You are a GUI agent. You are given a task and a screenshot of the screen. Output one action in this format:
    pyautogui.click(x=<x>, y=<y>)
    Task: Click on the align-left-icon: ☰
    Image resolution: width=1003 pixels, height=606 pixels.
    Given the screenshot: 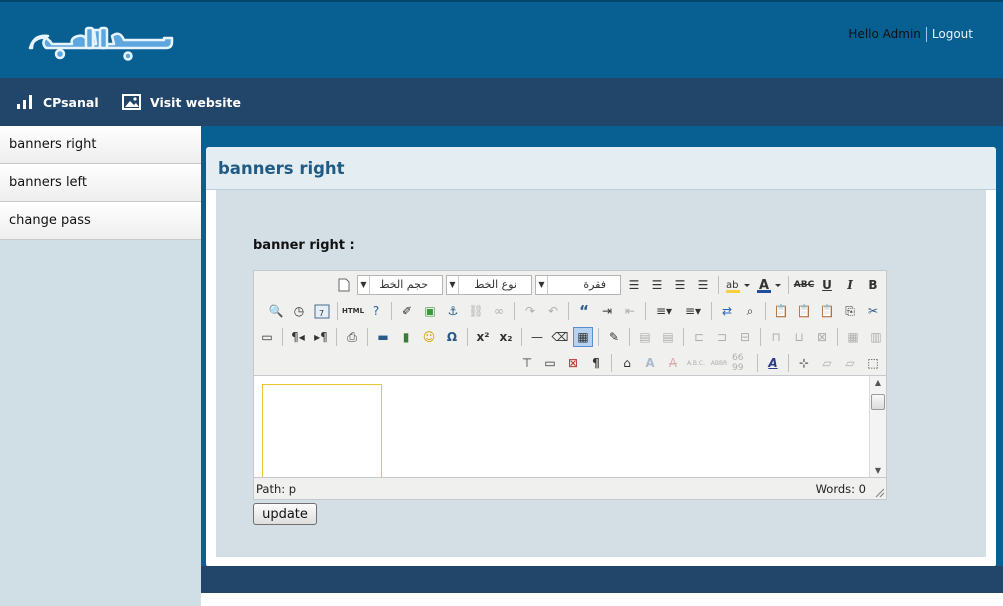 What is the action you would take?
    pyautogui.click(x=703, y=285)
    